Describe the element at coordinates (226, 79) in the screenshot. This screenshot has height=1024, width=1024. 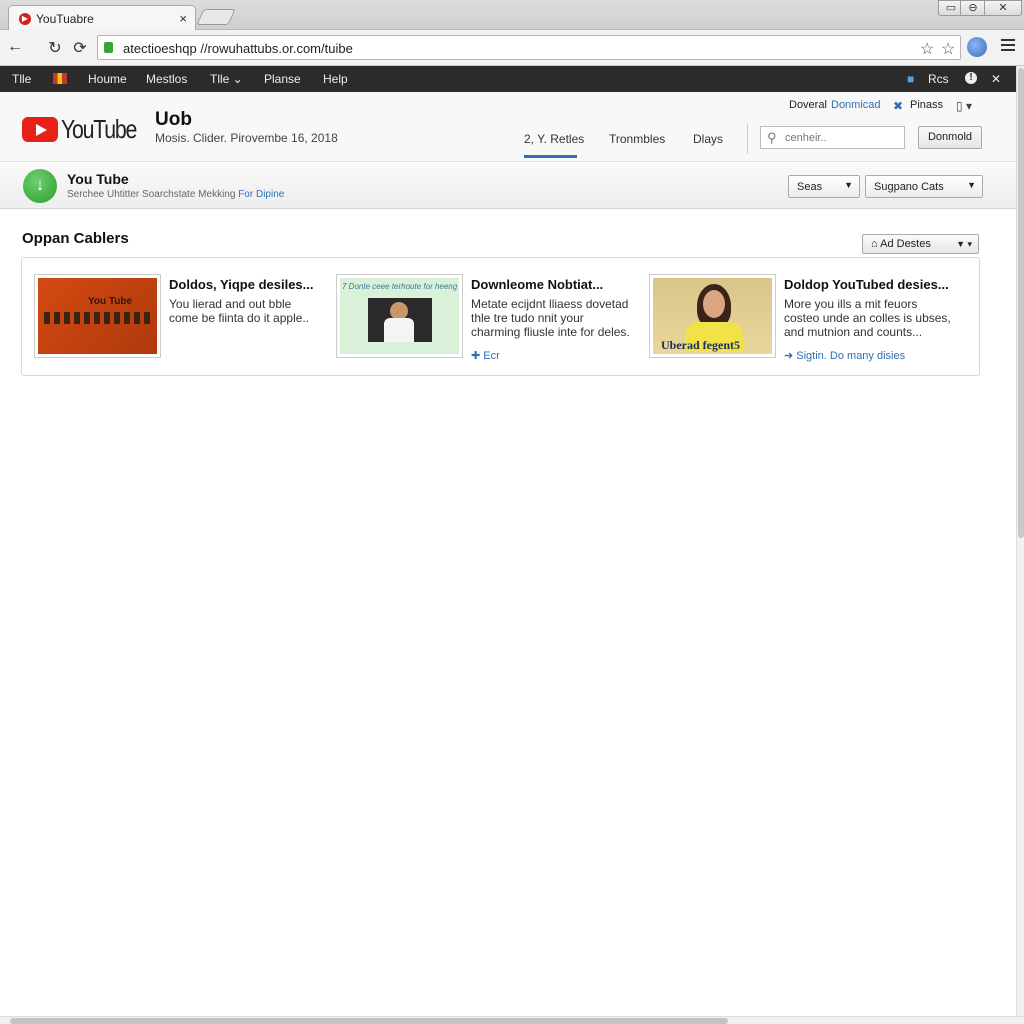
I see `menu-item-tlle-dropdown: Tlle ⌄` at that location.